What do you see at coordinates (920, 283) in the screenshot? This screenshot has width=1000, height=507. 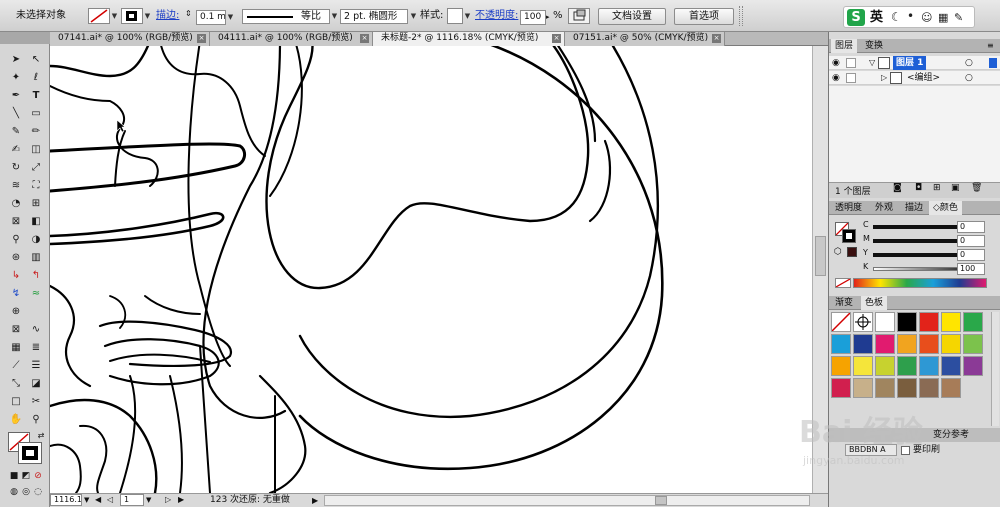 I see `color-spectrum-bar` at bounding box center [920, 283].